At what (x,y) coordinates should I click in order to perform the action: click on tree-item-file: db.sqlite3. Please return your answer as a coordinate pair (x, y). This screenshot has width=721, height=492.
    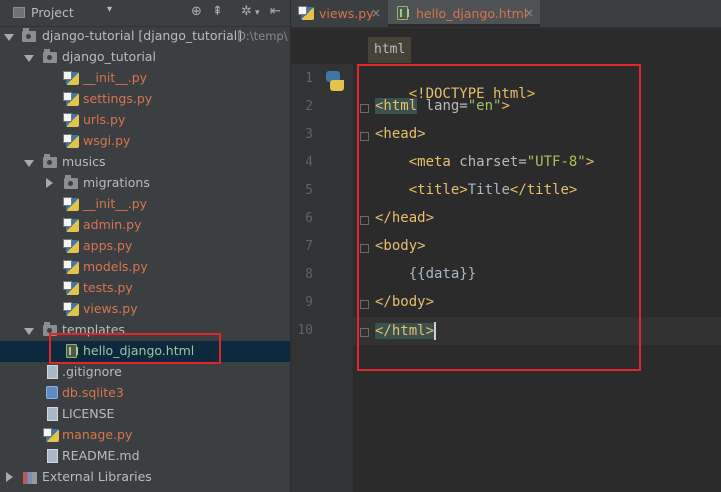
    Looking at the image, I should click on (145, 393).